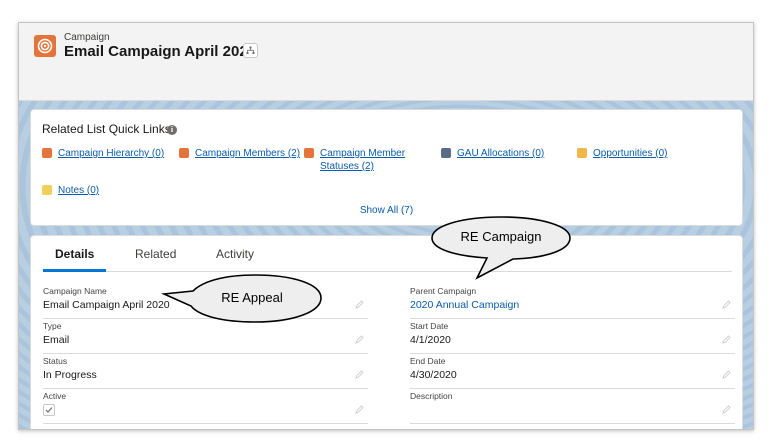  I want to click on field-label: Type, so click(52, 326).